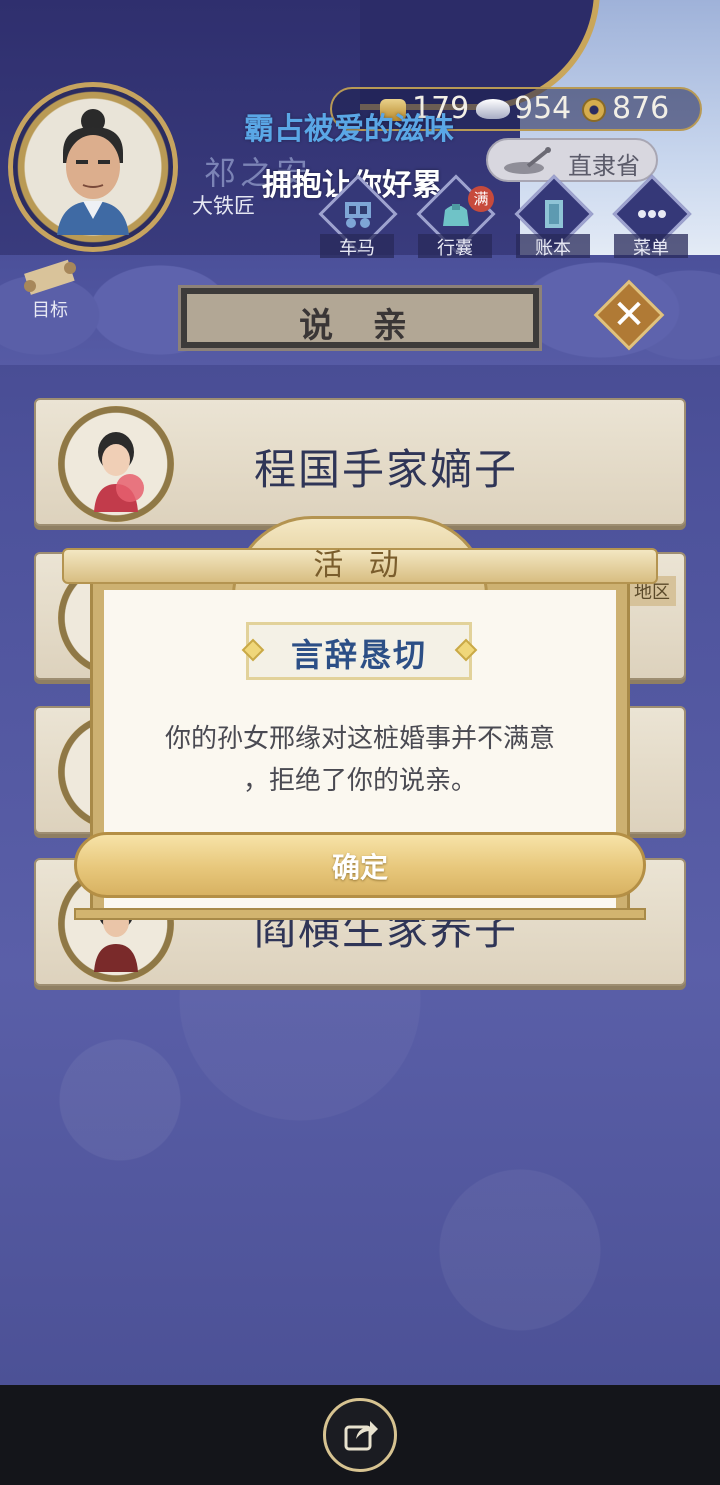  I want to click on modal-message-line2: ，拒绝了你的说亲。, so click(359, 781).